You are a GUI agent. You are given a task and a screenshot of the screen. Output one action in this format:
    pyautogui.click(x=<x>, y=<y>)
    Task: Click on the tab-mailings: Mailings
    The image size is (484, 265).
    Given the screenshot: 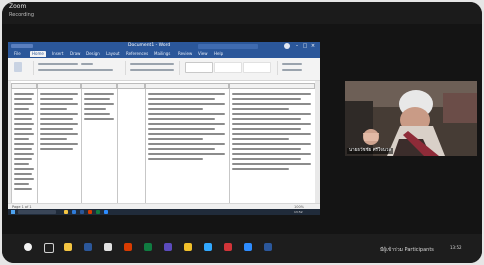 What is the action you would take?
    pyautogui.click(x=162, y=54)
    